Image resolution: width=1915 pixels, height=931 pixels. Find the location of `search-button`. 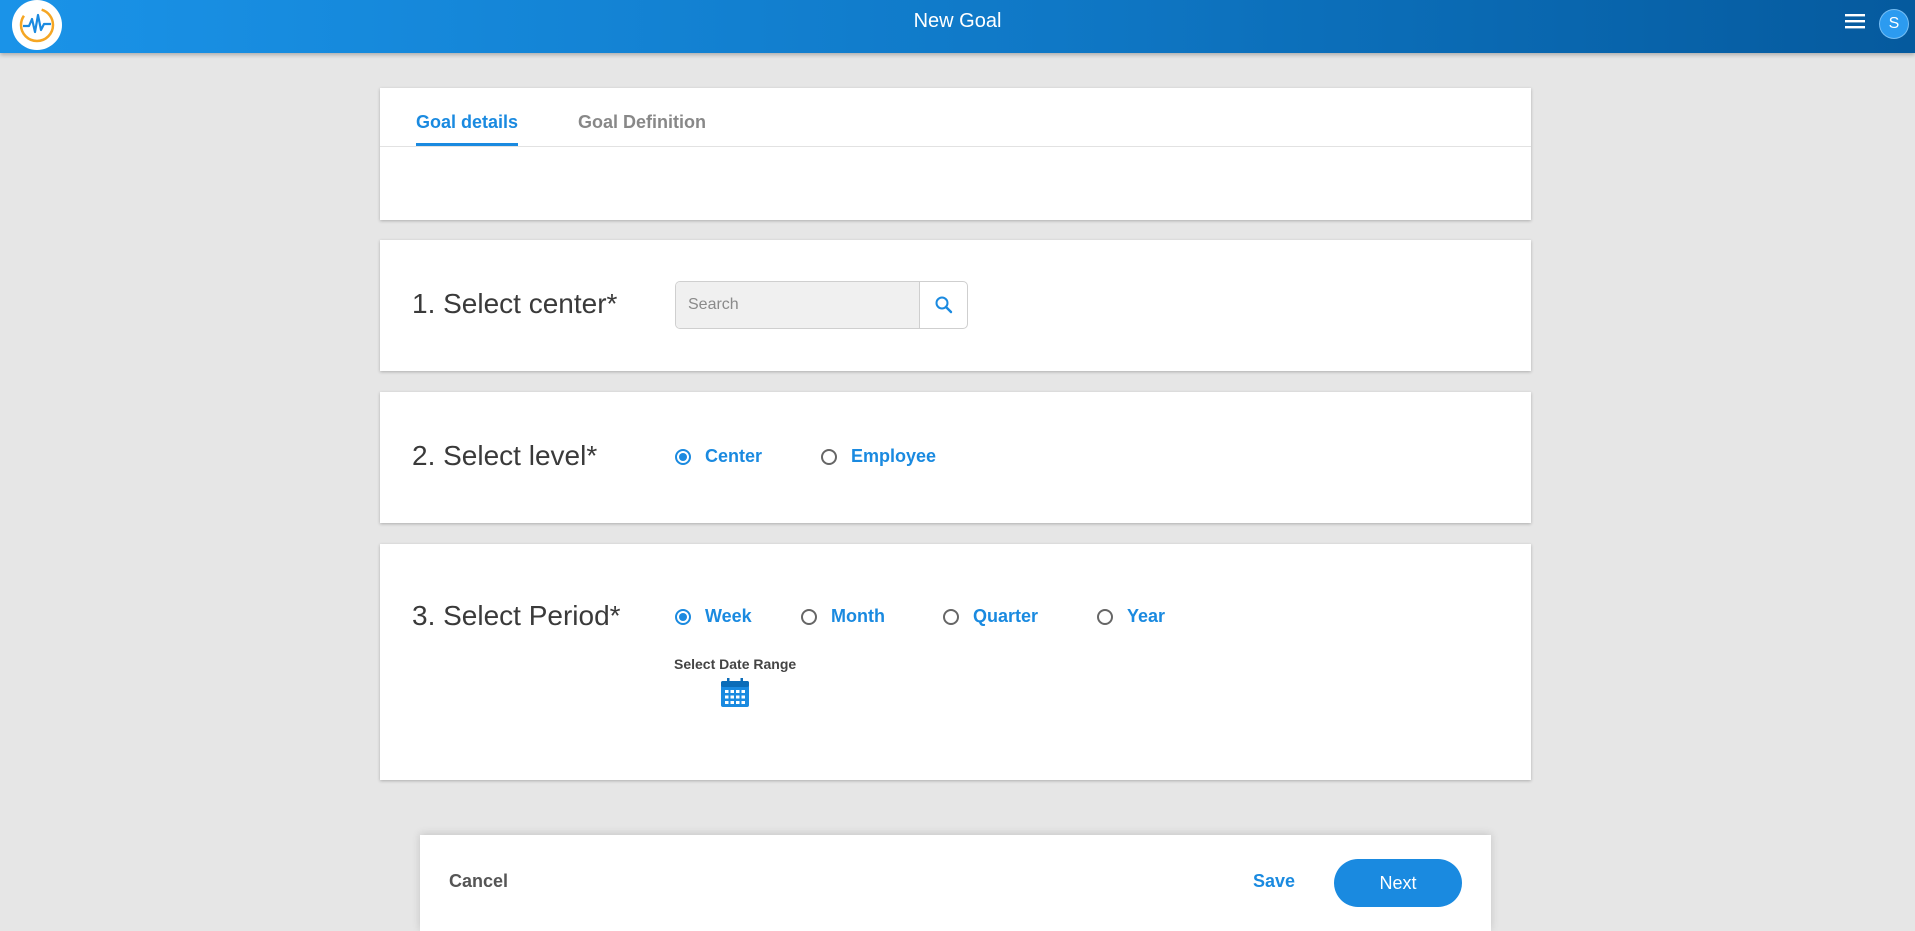

search-button is located at coordinates (943, 305).